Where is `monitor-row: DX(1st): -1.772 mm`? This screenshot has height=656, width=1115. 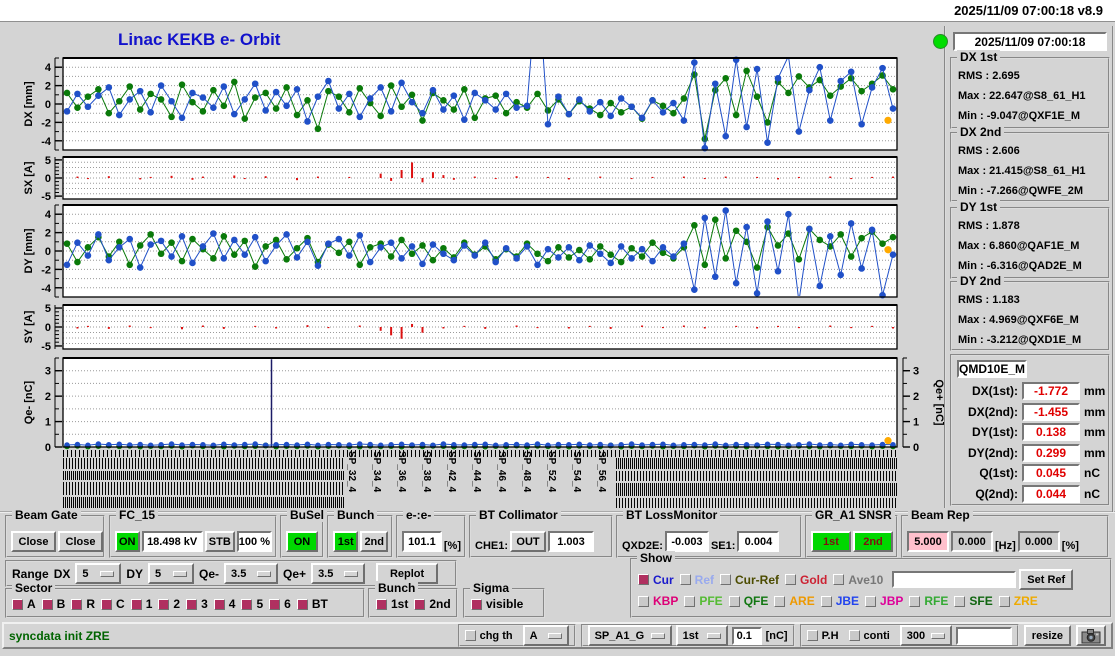 monitor-row: DX(1st): -1.772 mm is located at coordinates (1030, 391).